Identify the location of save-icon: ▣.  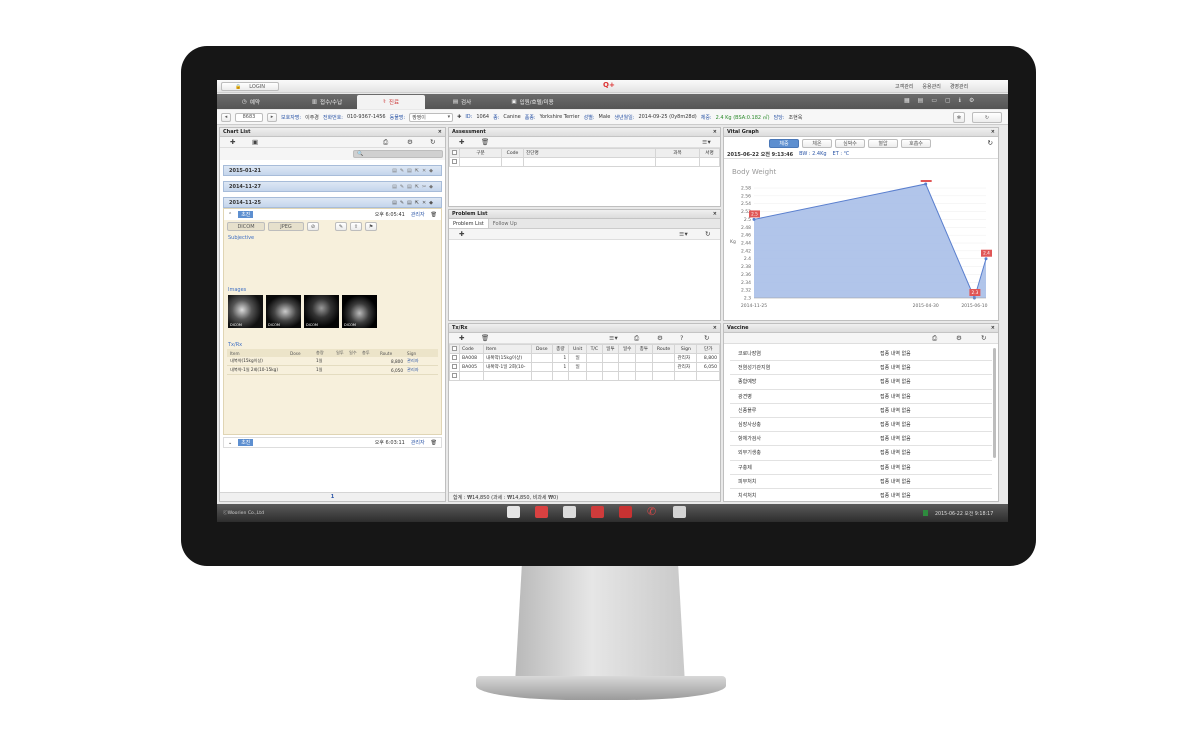
(255, 142).